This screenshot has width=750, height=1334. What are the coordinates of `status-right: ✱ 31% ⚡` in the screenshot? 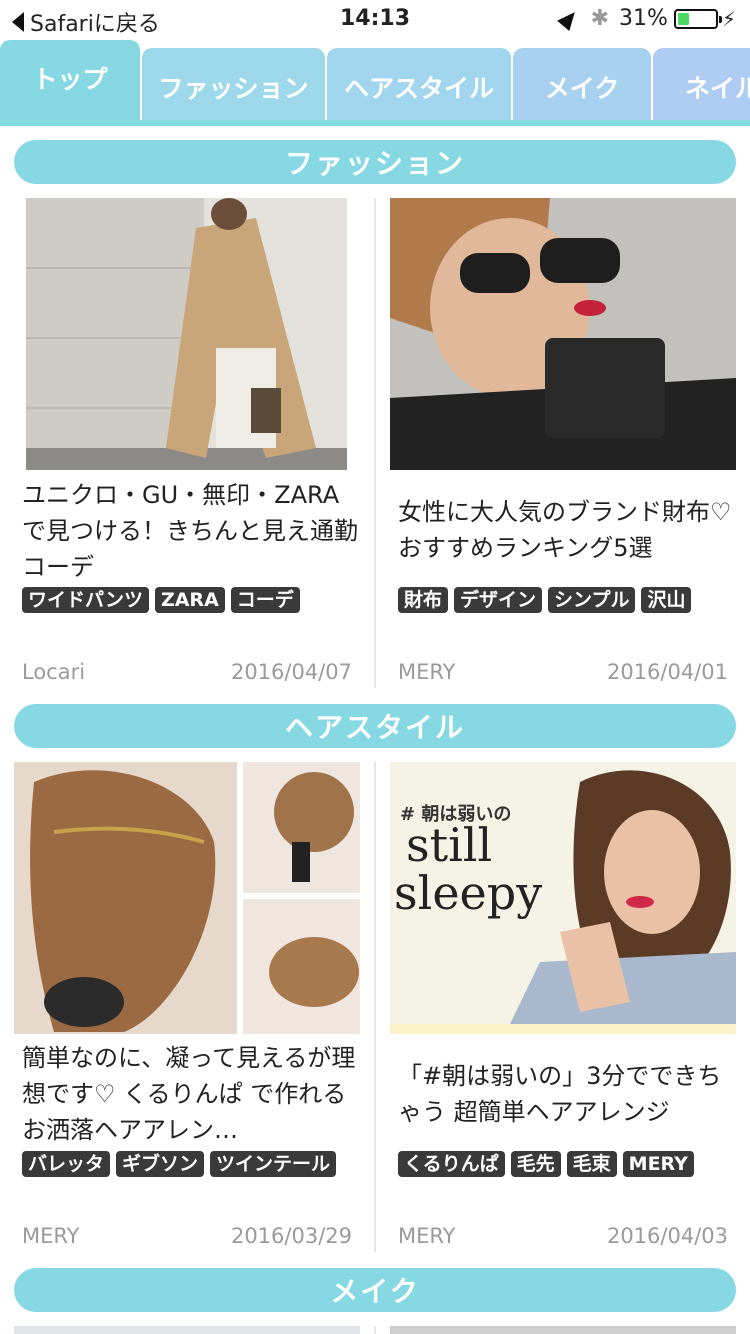 It's located at (646, 18).